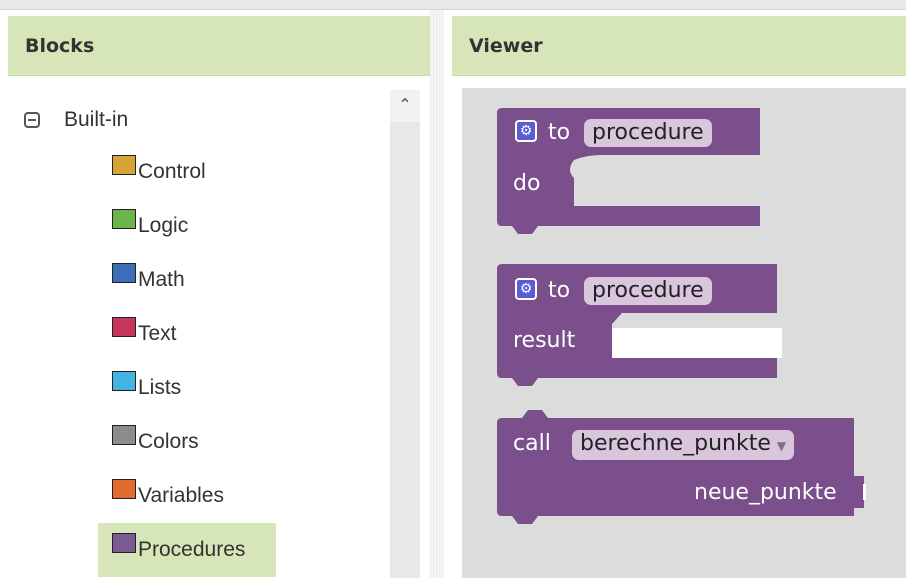 The width and height of the screenshot is (906, 578). Describe the element at coordinates (405, 106) in the screenshot. I see `scroll-up-icon: ⌃` at that location.